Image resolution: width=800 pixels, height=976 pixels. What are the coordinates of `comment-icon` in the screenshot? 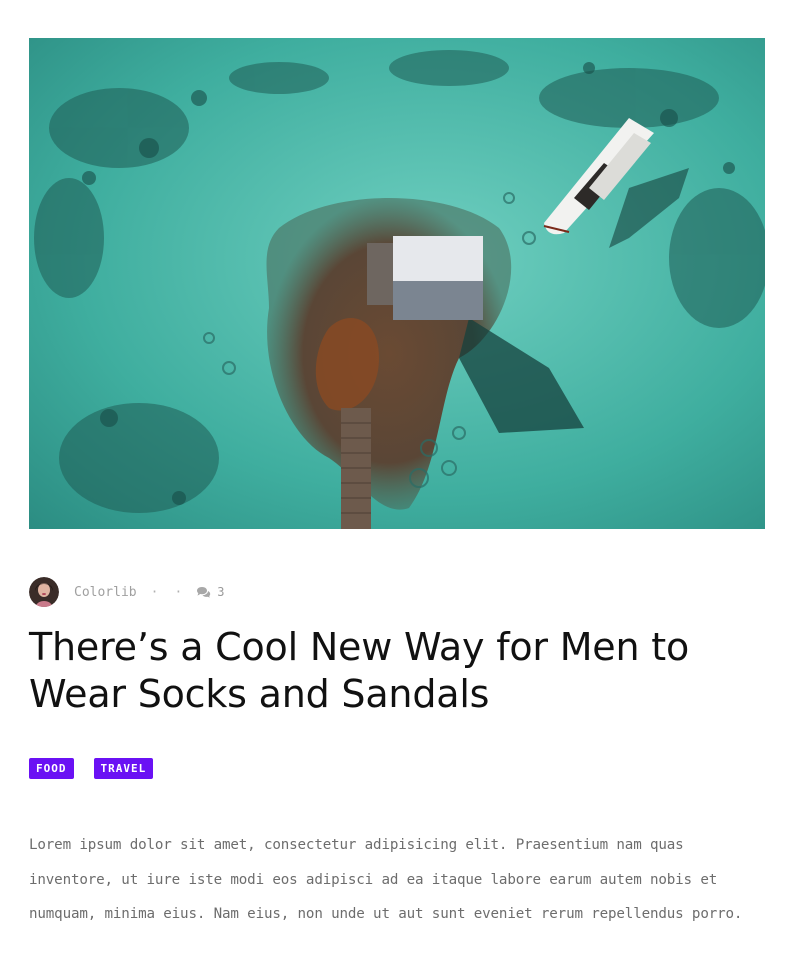 It's located at (204, 592).